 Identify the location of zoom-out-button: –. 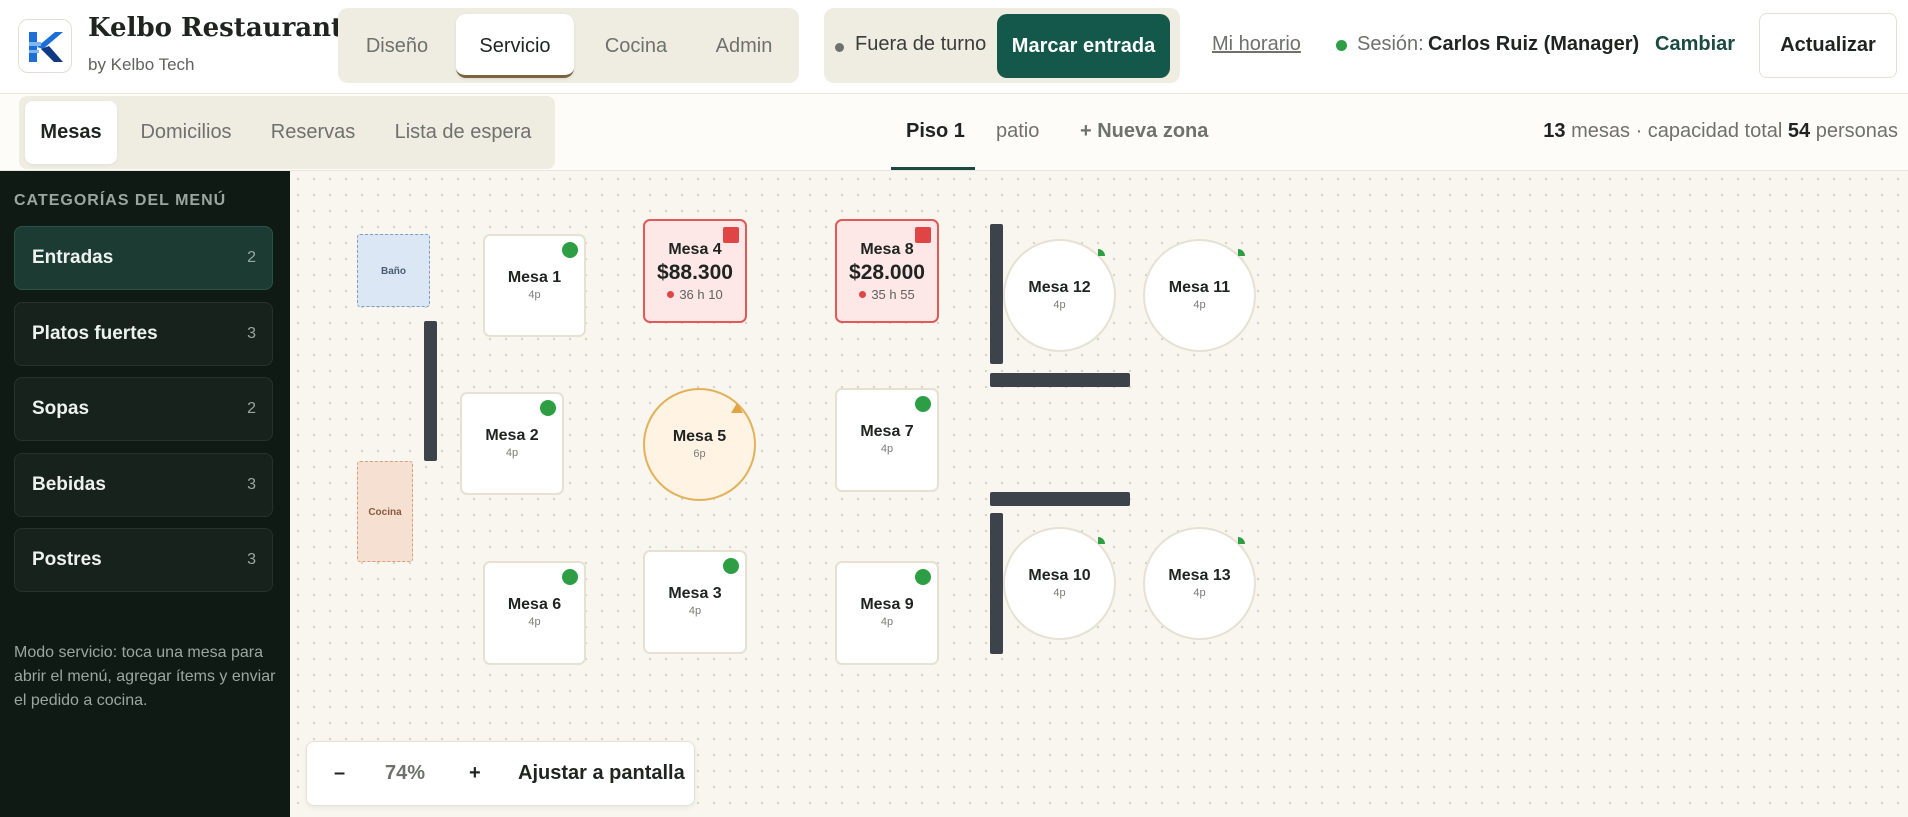
(339, 773).